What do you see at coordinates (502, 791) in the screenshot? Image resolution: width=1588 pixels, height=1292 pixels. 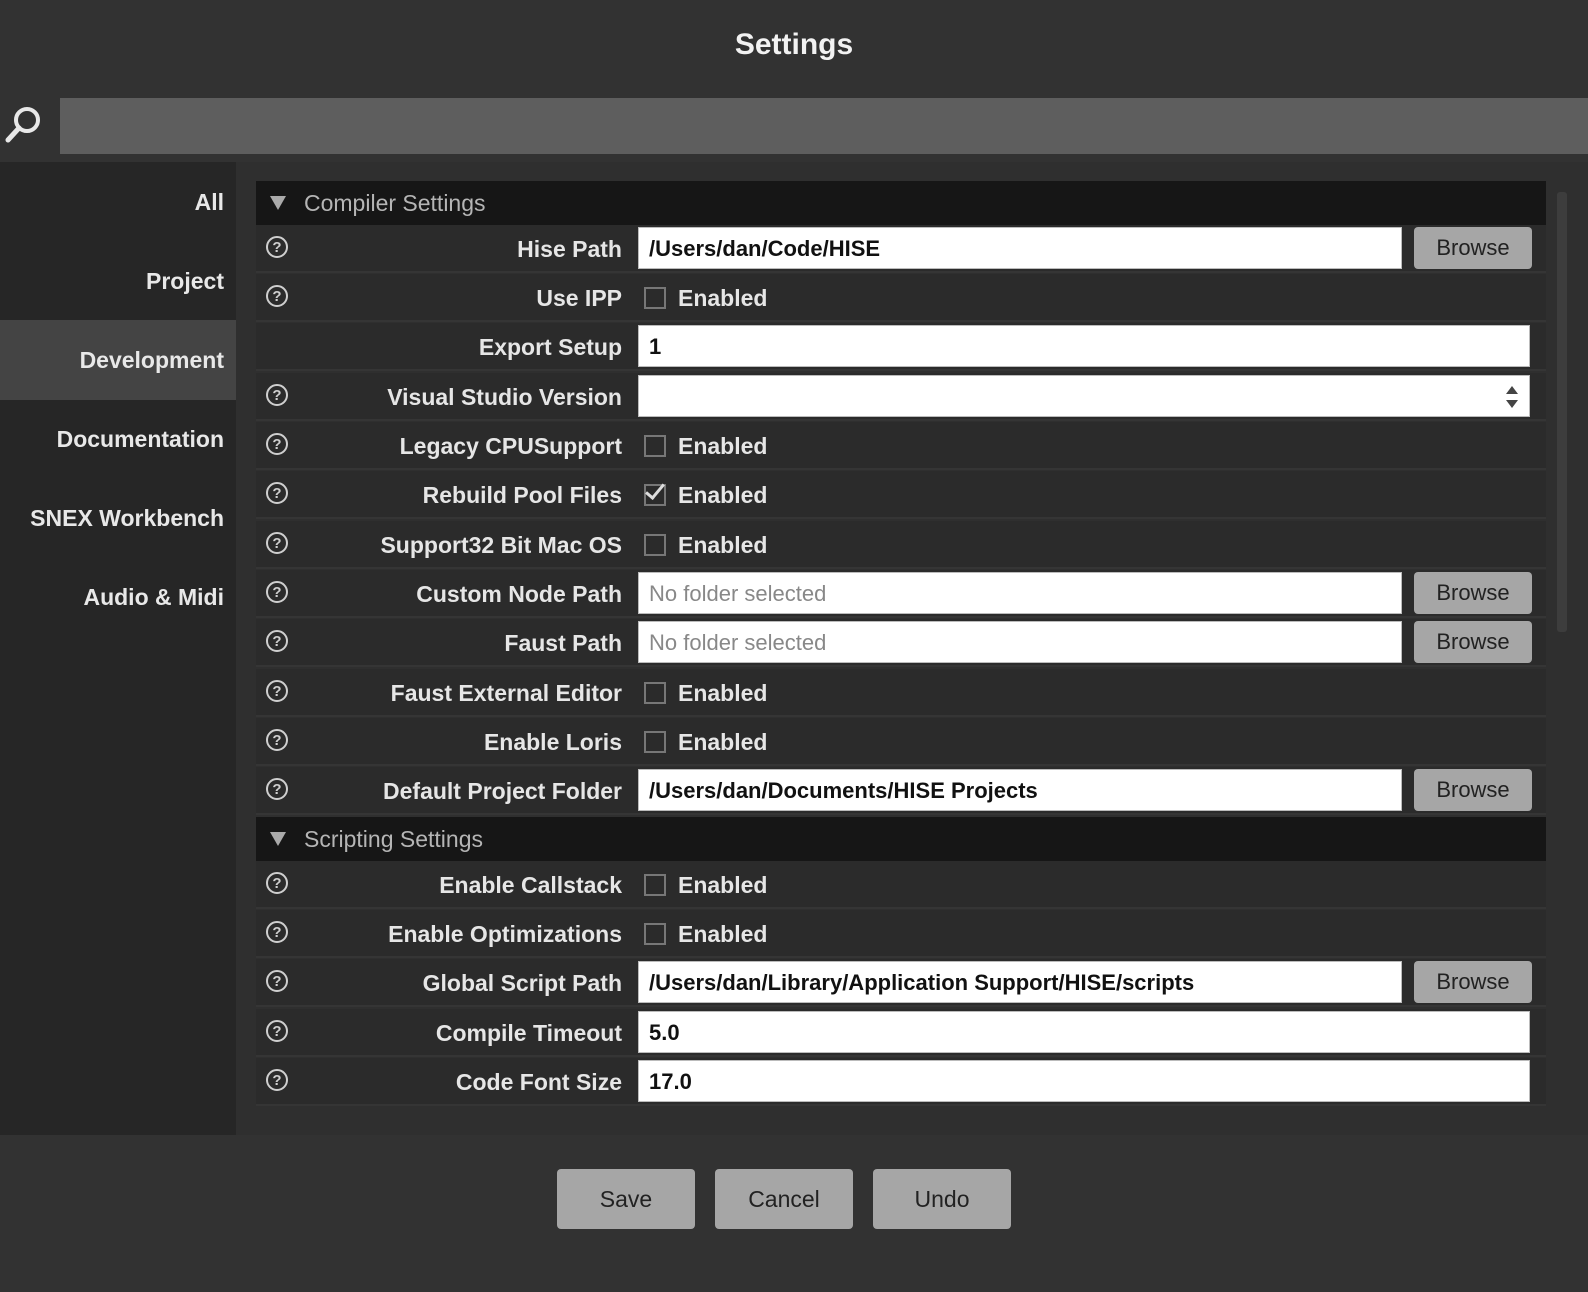 I see `setting-label: Default Project Folder` at bounding box center [502, 791].